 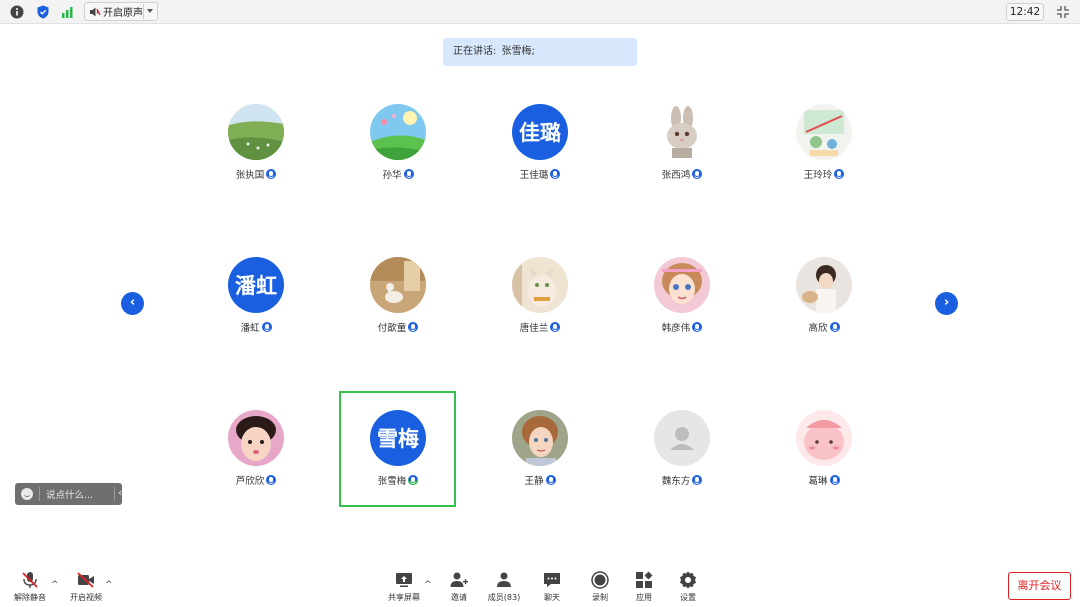 I want to click on participant-tile: 韩彦伟, so click(x=682, y=307).